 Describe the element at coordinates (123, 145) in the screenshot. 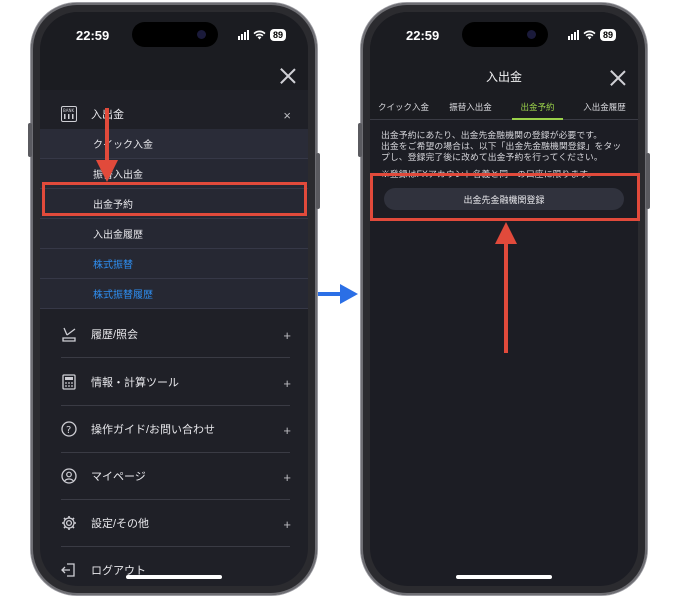

I see `menu-item-label: クイック入金` at that location.